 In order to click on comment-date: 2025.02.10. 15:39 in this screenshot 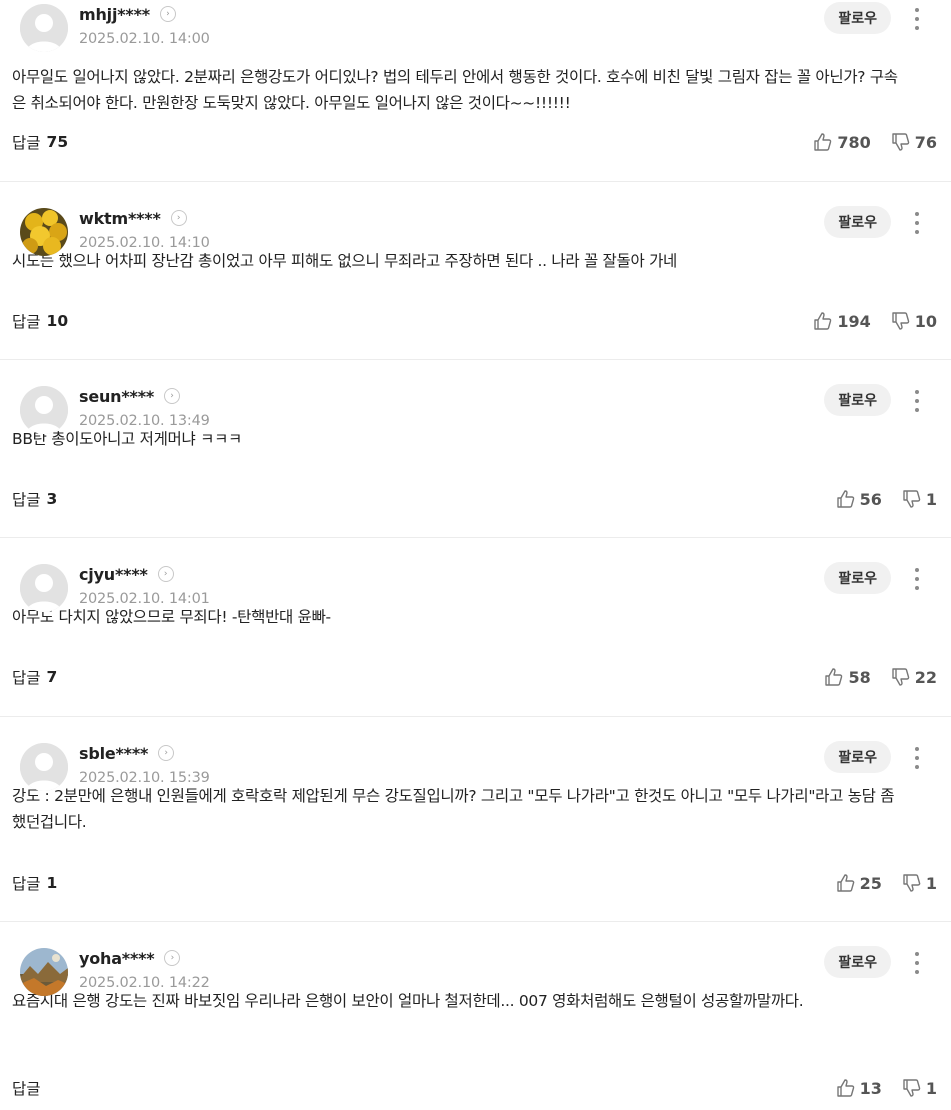, I will do `click(144, 778)`.